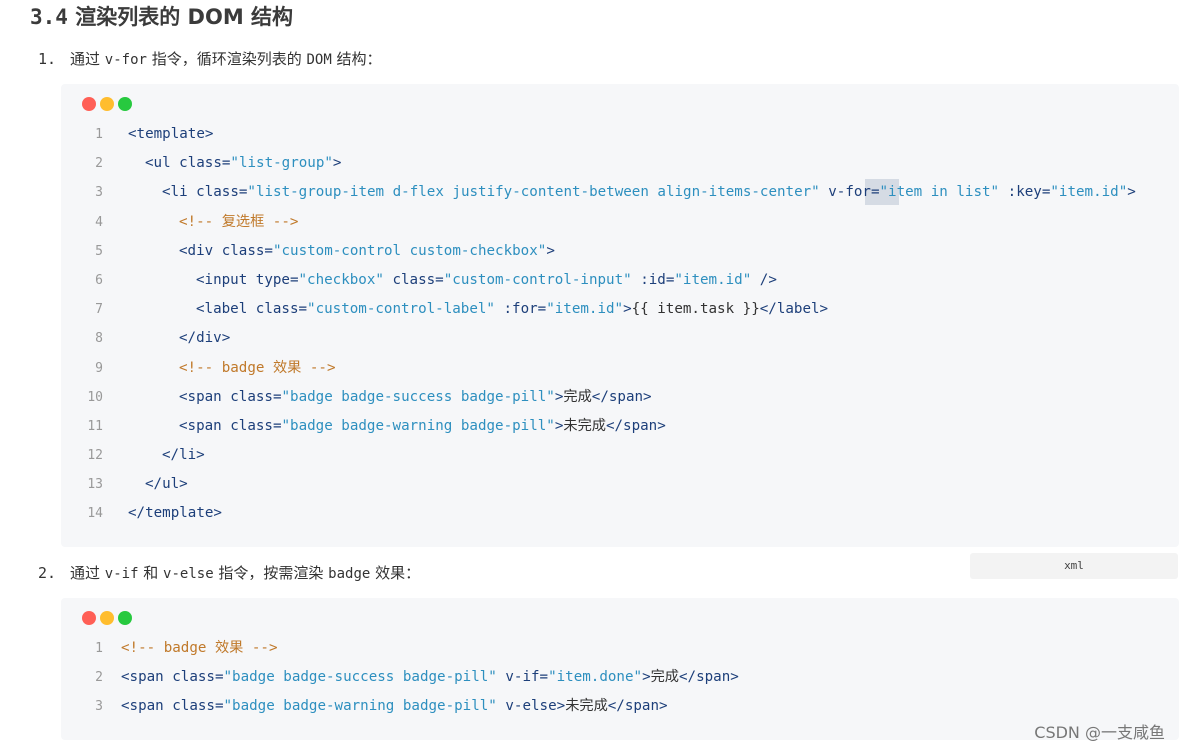 Image resolution: width=1181 pixels, height=750 pixels. Describe the element at coordinates (99, 339) in the screenshot. I see `line-number: 8` at that location.